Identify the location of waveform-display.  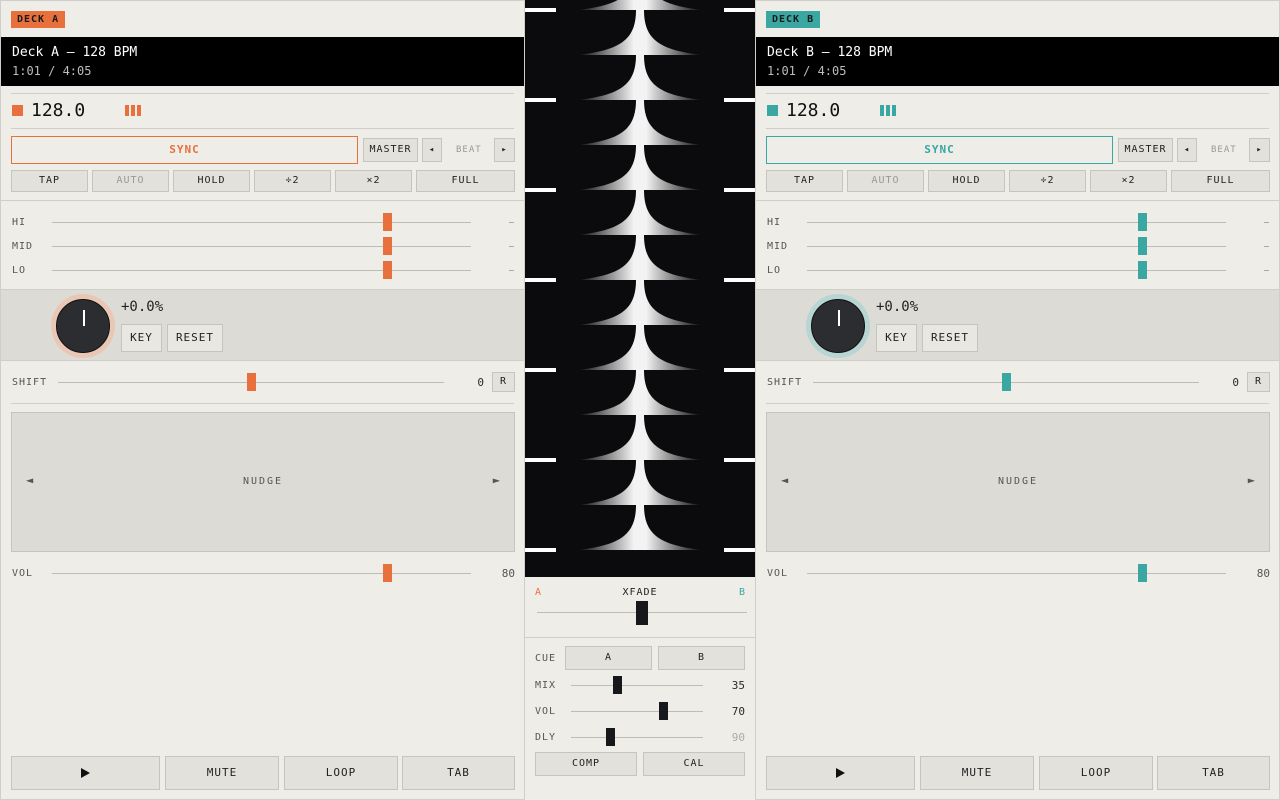
(640, 288).